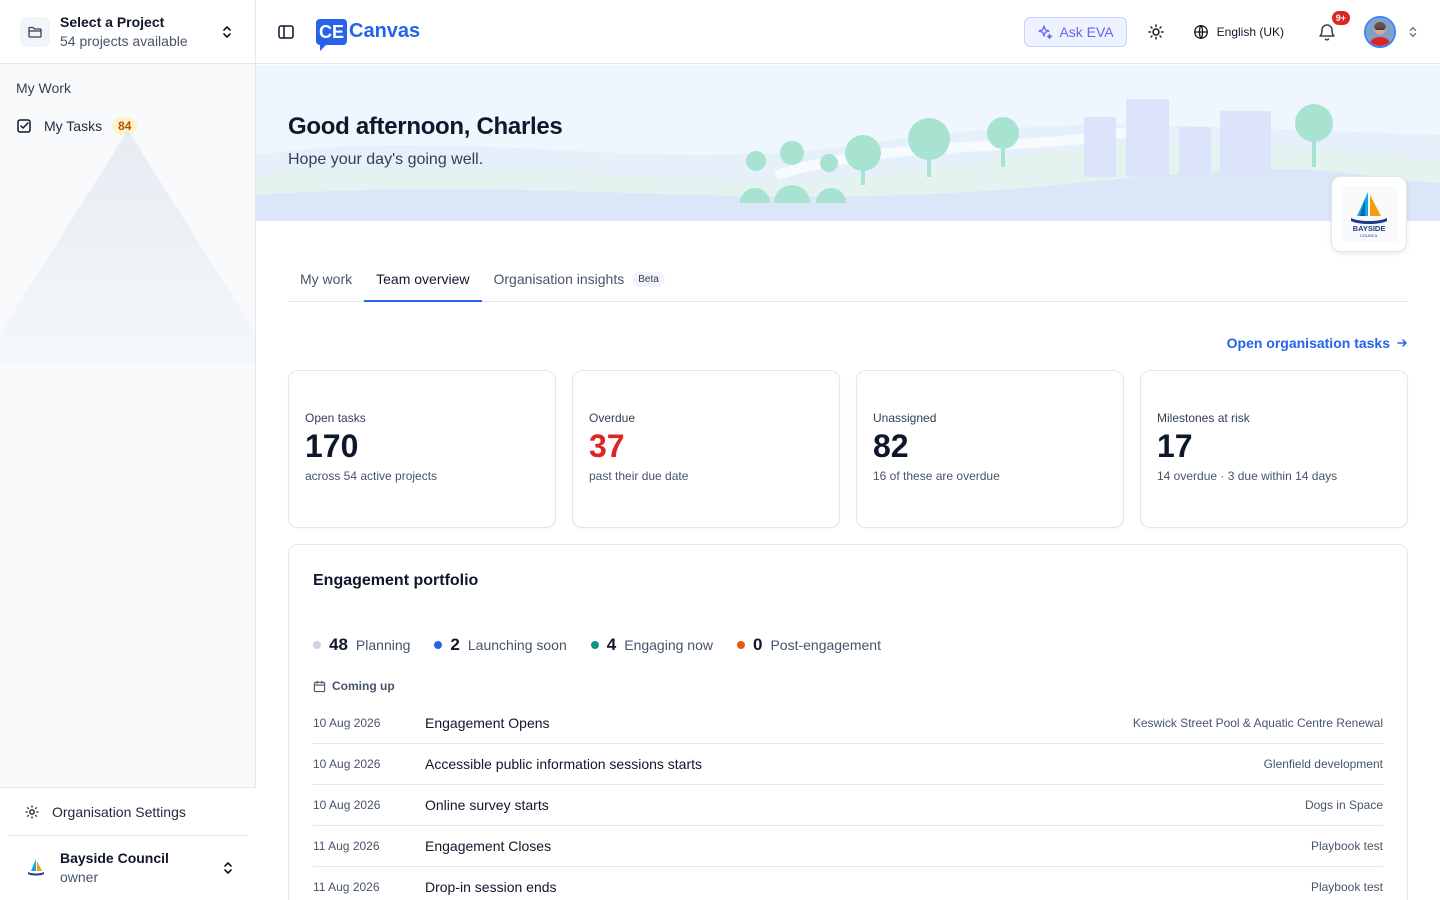 The width and height of the screenshot is (1440, 900). I want to click on organisation-settings-button: Organisation Settings, so click(128, 812).